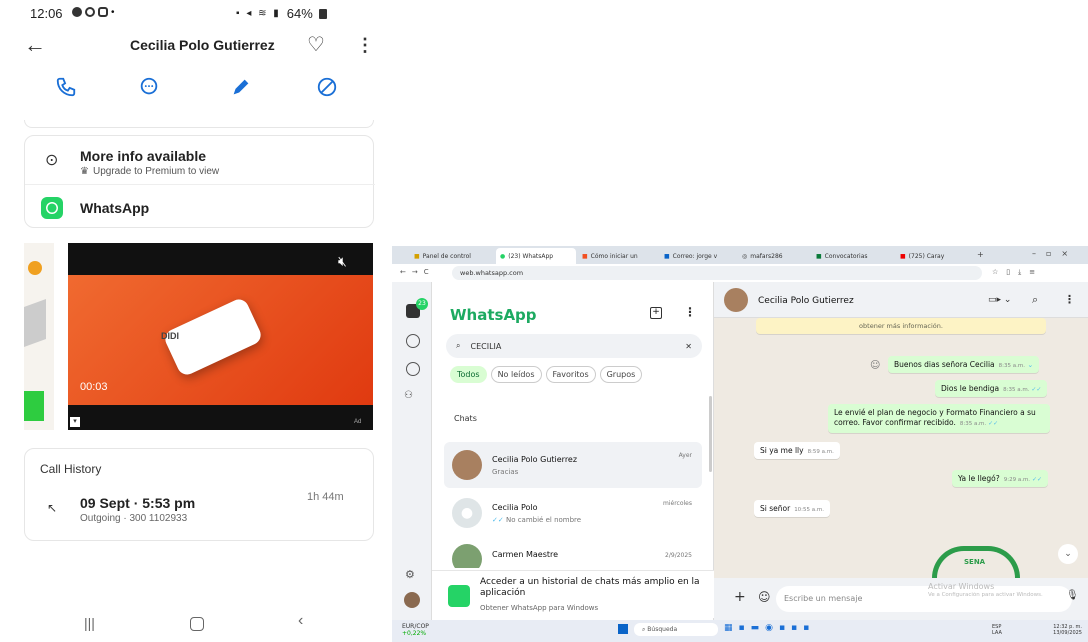 This screenshot has height=642, width=1088. I want to click on profile-avatar, so click(412, 600).